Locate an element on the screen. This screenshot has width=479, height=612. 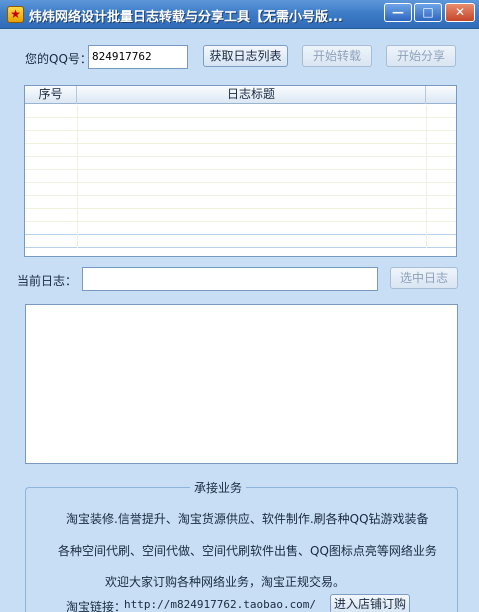
column-header-title: 日志标题 is located at coordinates (251, 95).